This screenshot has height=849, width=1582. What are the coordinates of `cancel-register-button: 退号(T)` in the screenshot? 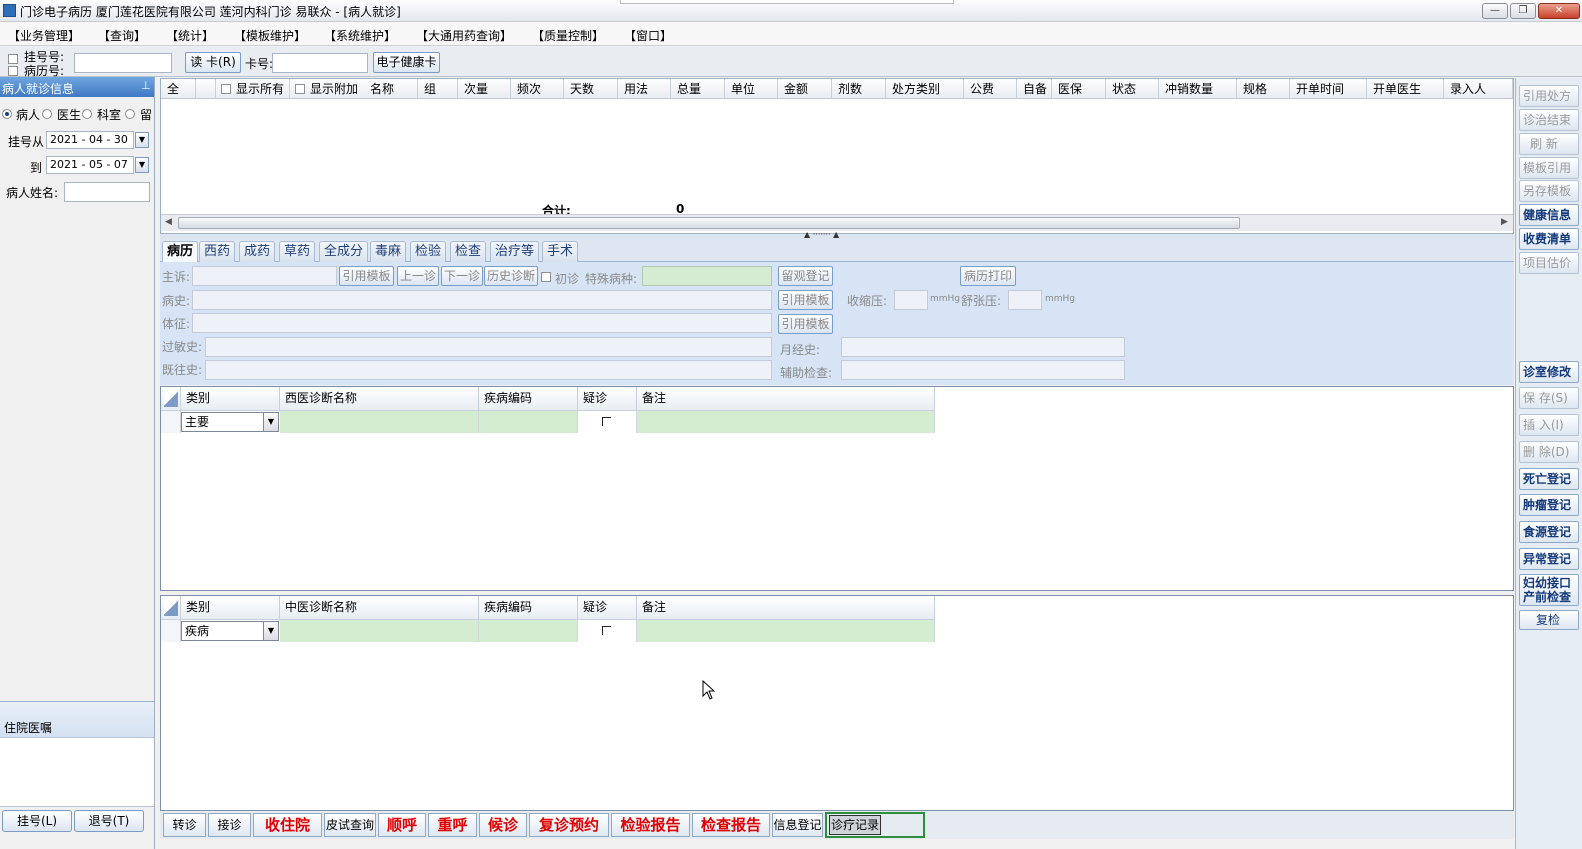 It's located at (109, 821).